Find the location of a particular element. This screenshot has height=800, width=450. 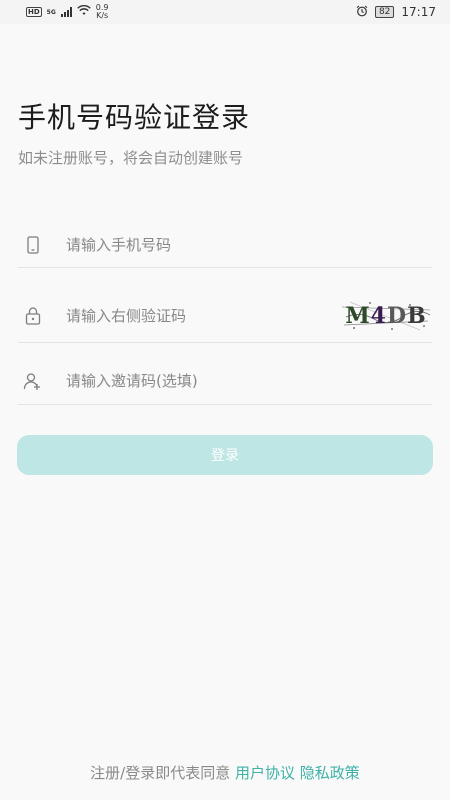

phone-icon is located at coordinates (33, 245).